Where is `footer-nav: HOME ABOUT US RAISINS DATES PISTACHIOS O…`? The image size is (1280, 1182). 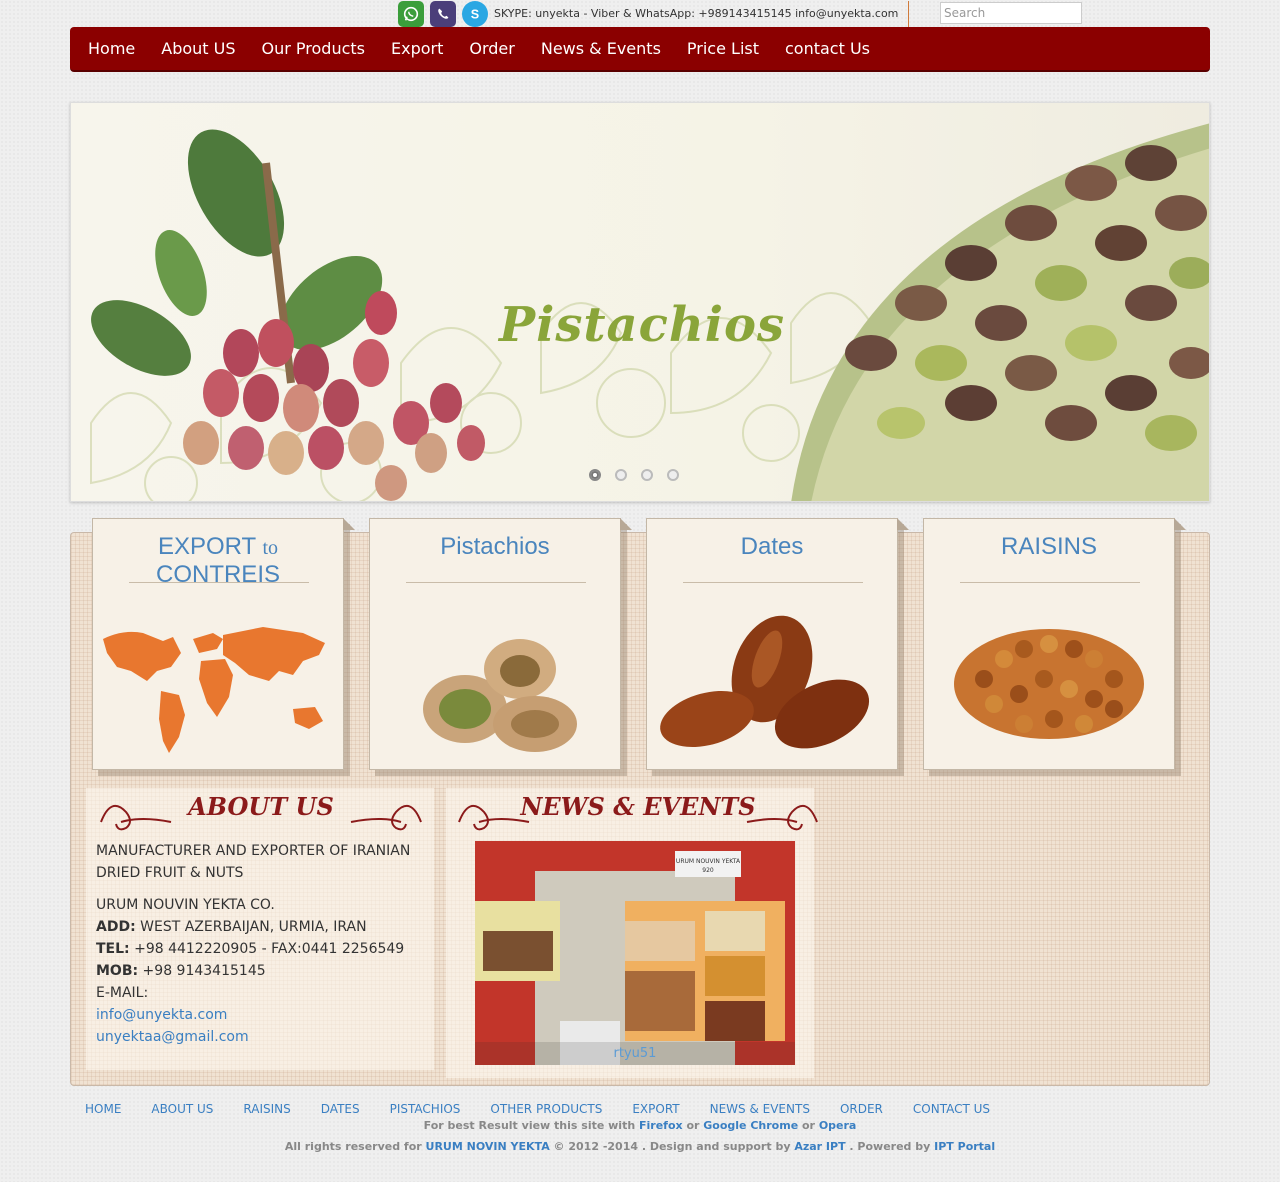 footer-nav: HOME ABOUT US RAISINS DATES PISTACHIOS O… is located at coordinates (640, 1109).